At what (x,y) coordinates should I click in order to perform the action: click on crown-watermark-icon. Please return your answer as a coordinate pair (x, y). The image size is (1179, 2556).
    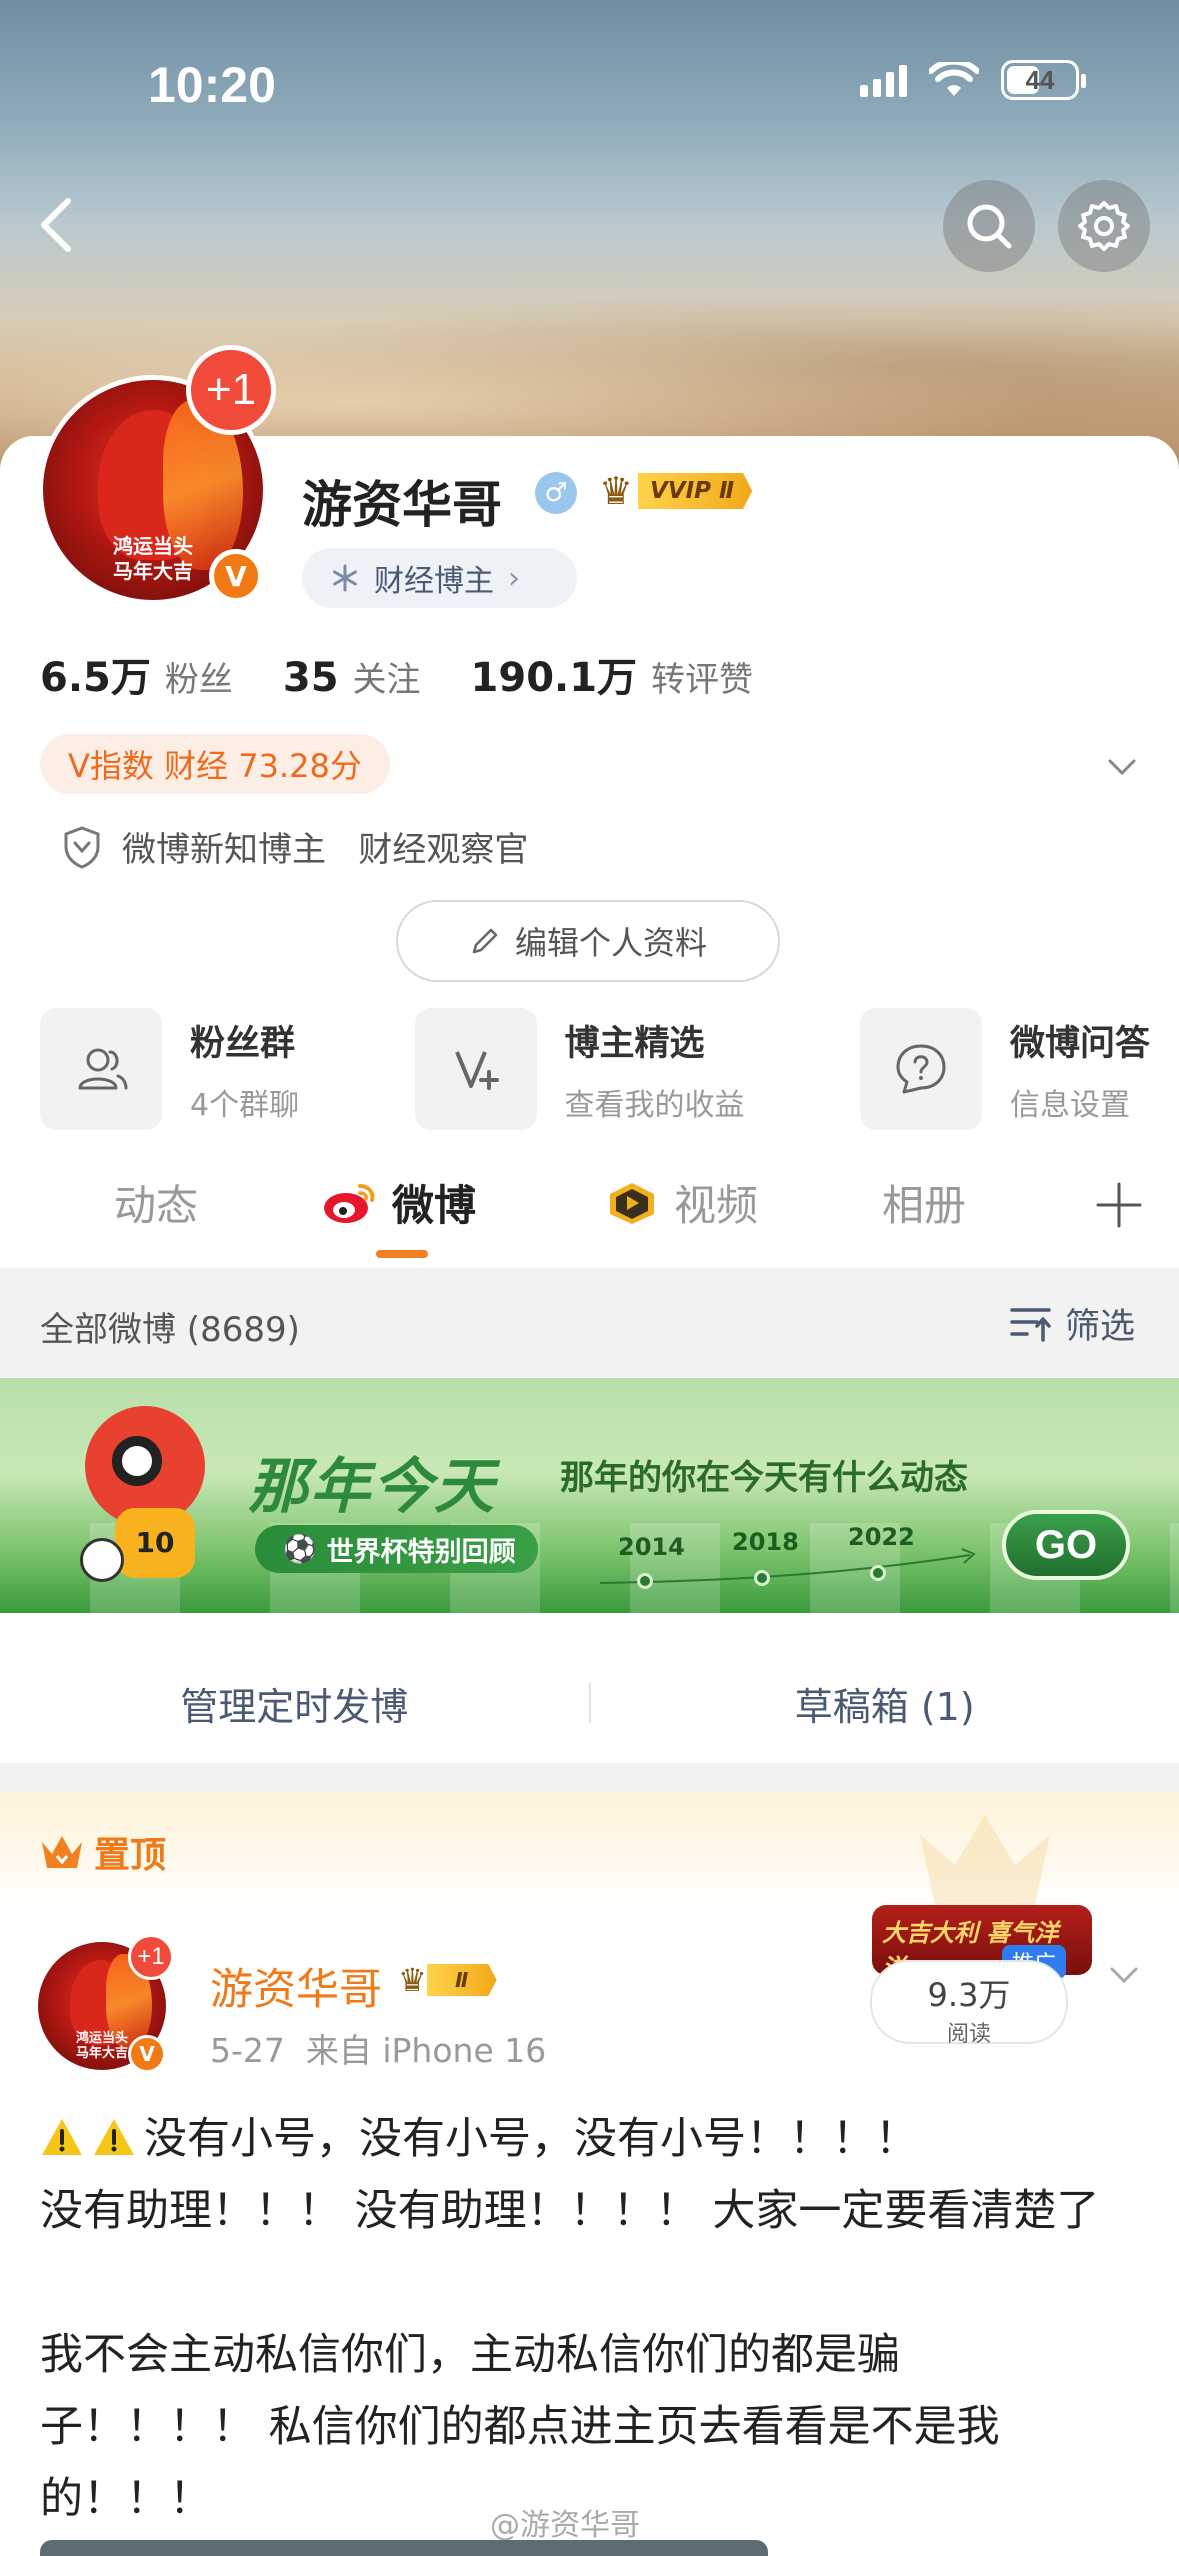
    Looking at the image, I should click on (985, 1860).